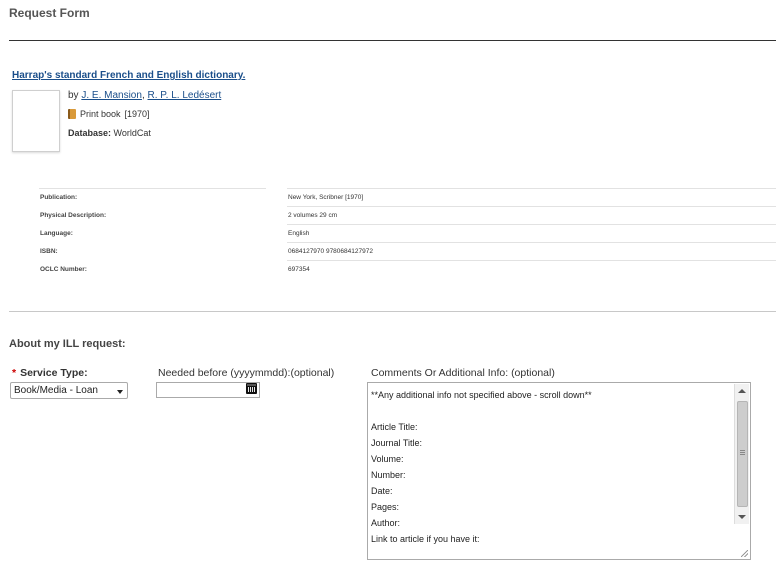 This screenshot has width=776, height=581. I want to click on resize-handle-icon, so click(744, 553).